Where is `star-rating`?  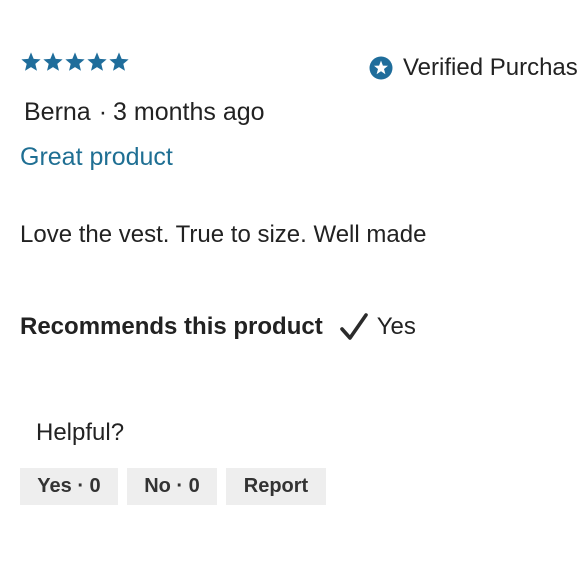
star-rating is located at coordinates (75, 62).